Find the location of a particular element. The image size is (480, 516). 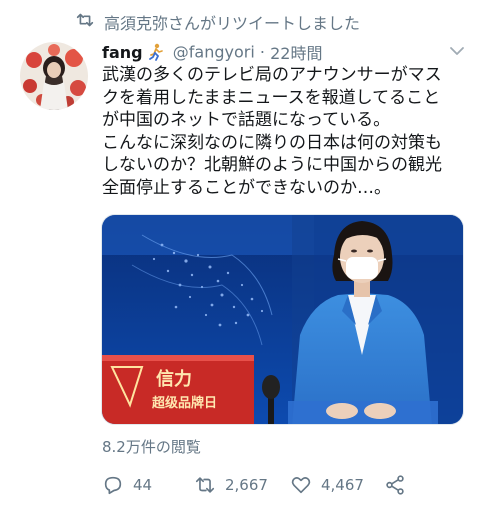

reply-icon is located at coordinates (113, 485).